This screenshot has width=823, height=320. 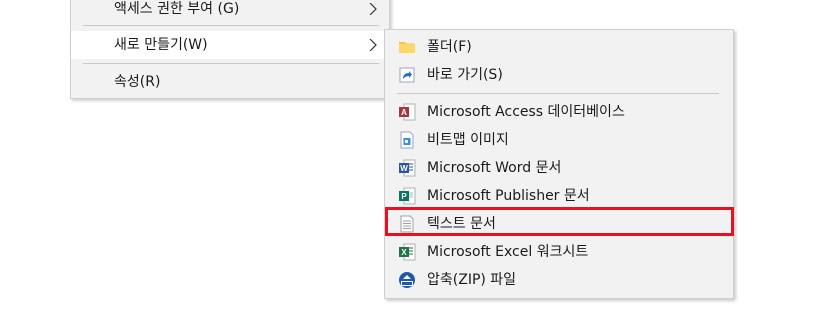 I want to click on menu-item-new: 새로 만들기(W), so click(x=230, y=45).